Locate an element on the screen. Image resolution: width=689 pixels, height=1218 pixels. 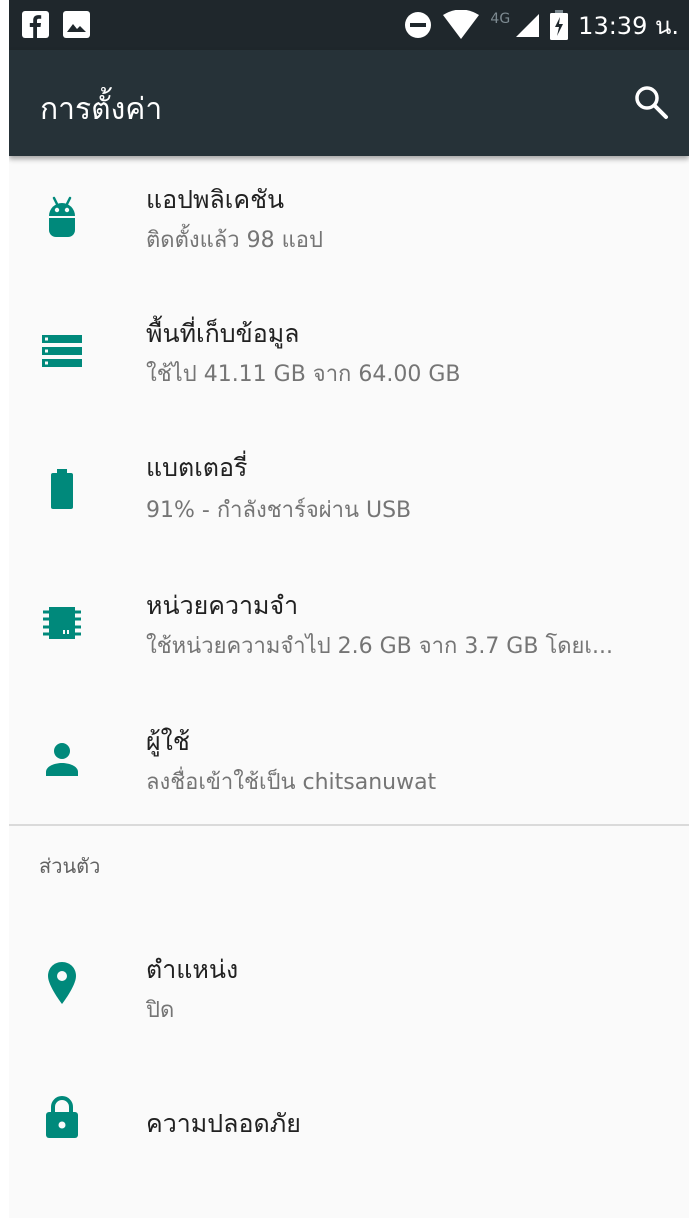
signal-icon is located at coordinates (528, 25).